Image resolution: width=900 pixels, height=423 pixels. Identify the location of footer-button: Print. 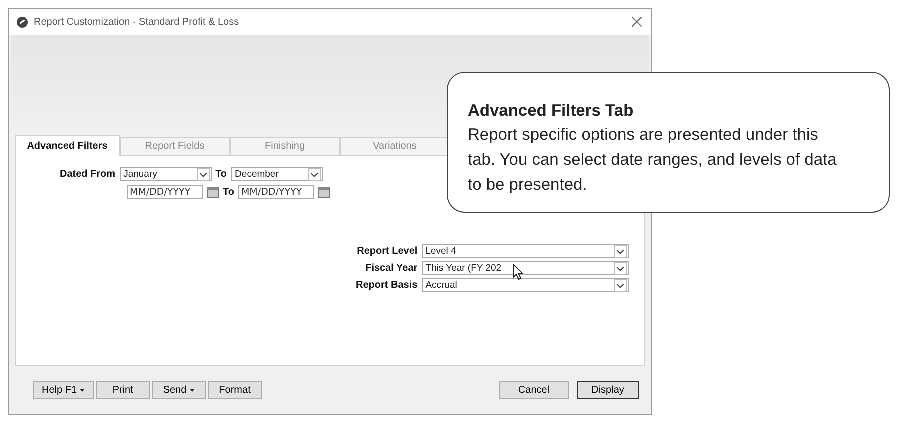
(123, 390).